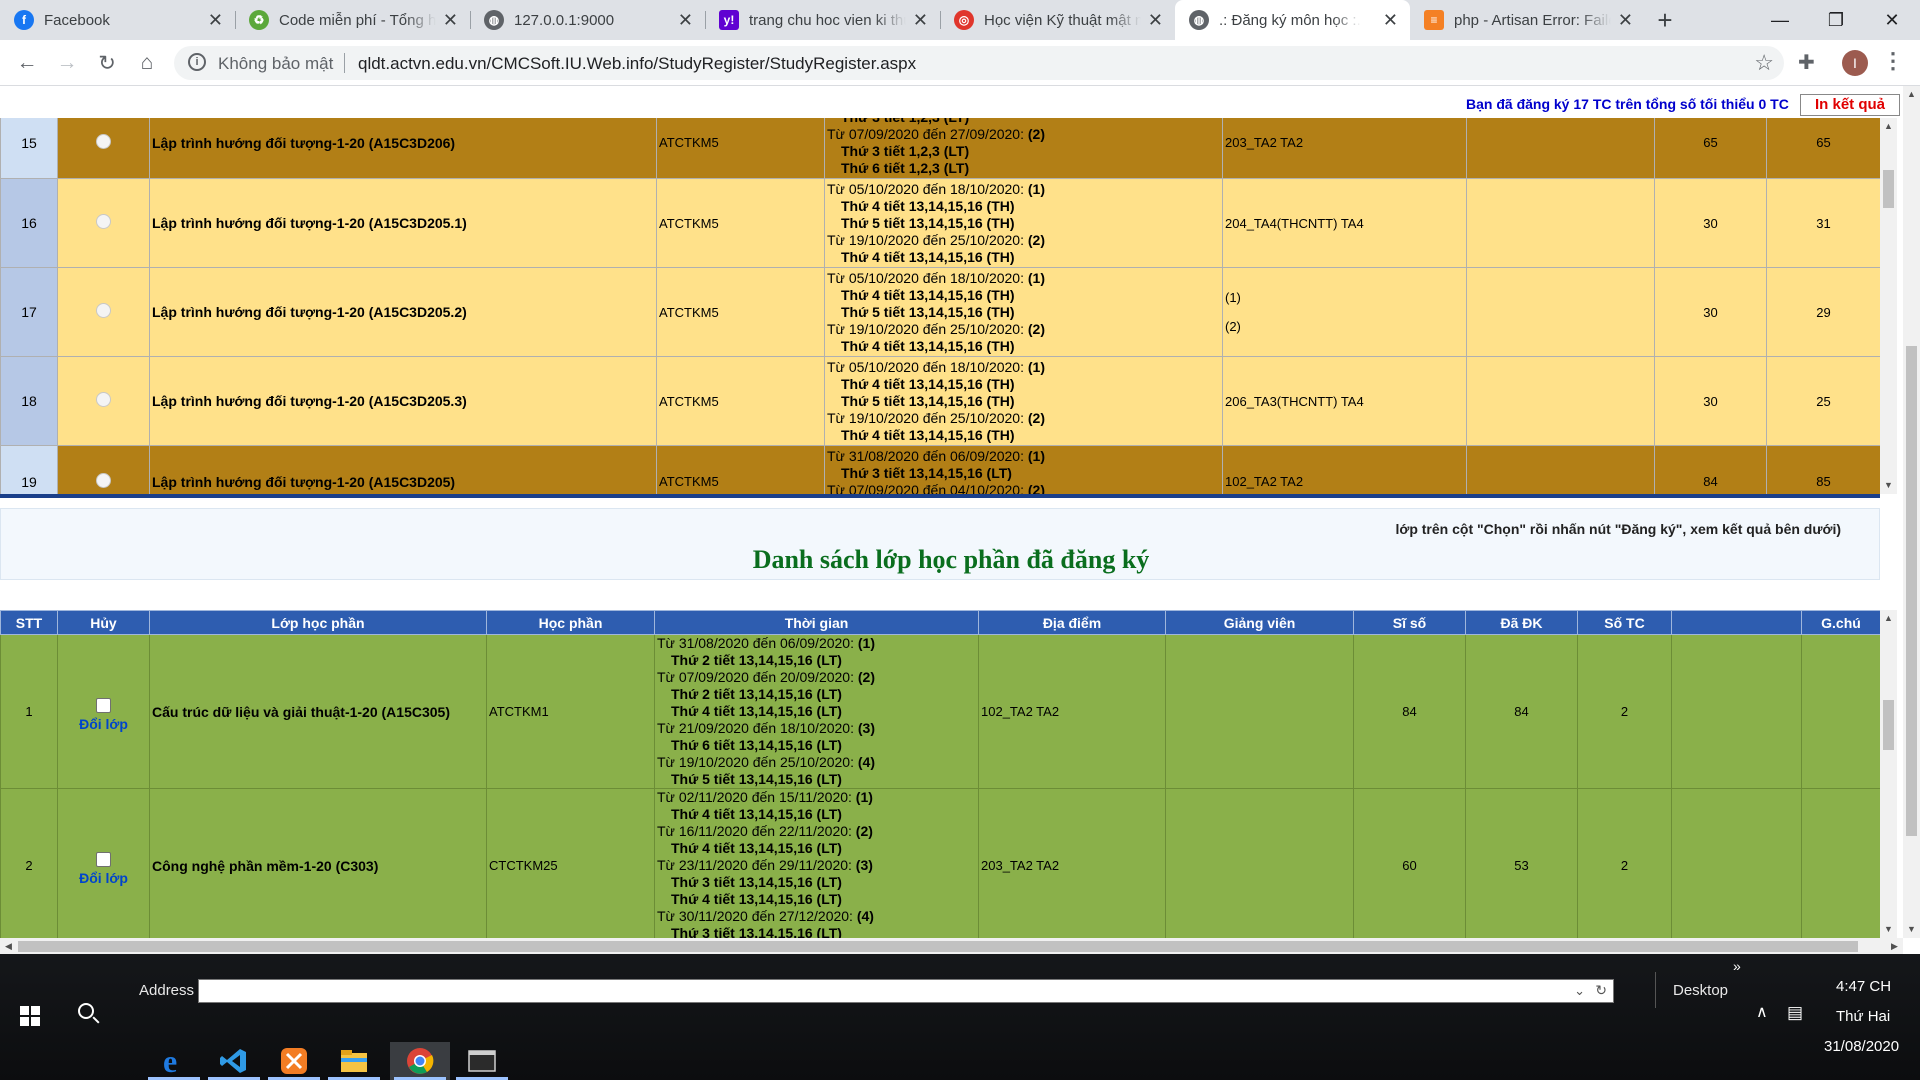 The height and width of the screenshot is (1080, 1920). Describe the element at coordinates (1434, 20) in the screenshot. I see `stackoverflow-icon: ≡` at that location.